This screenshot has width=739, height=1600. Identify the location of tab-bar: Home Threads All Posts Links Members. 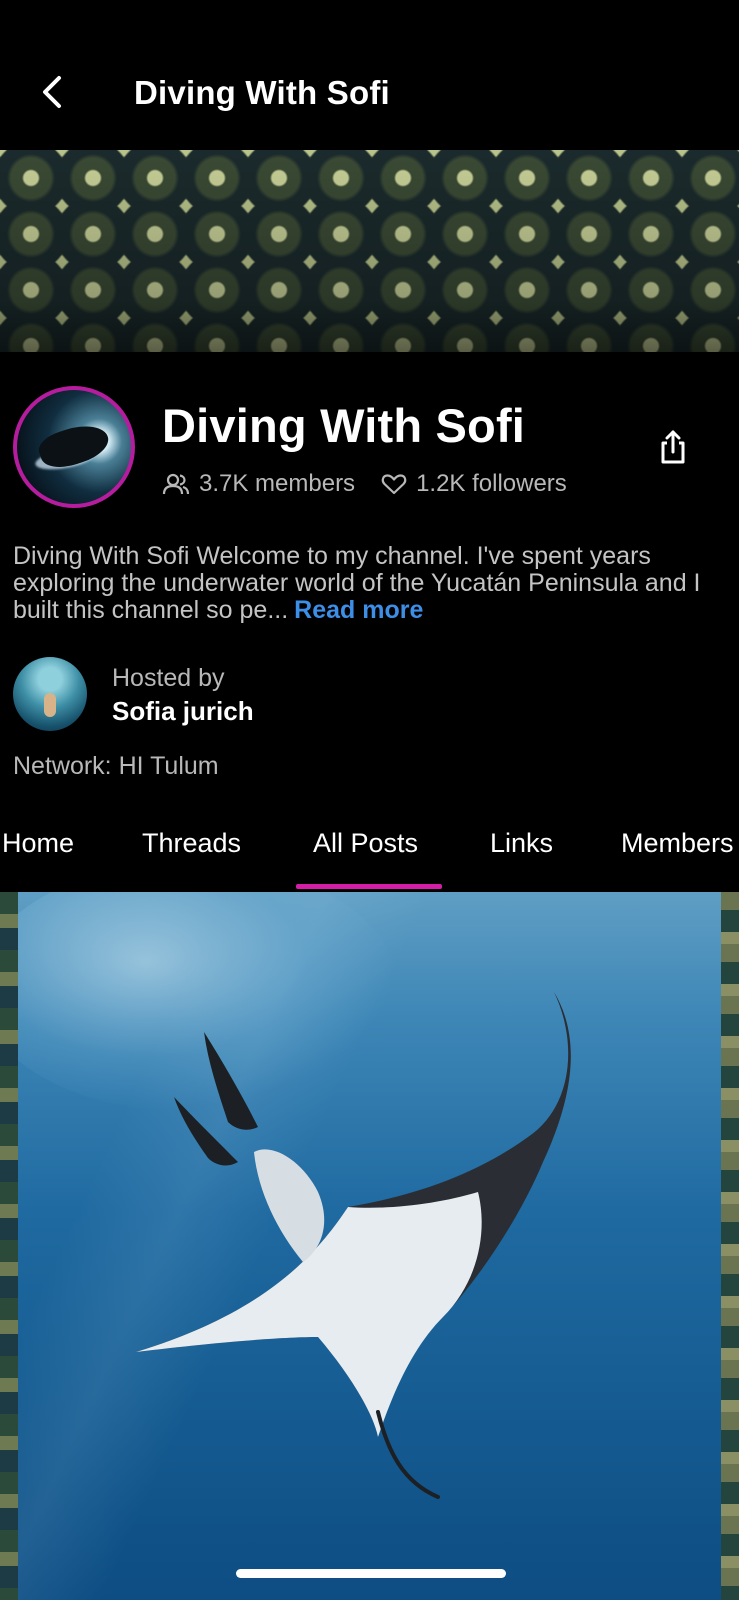
(369, 852).